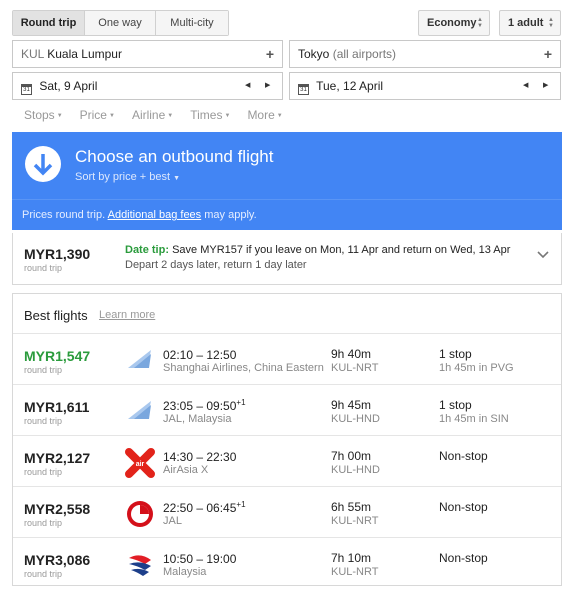 The width and height of the screenshot is (580, 590). What do you see at coordinates (56, 315) in the screenshot?
I see `best-flights-title: Best flights` at bounding box center [56, 315].